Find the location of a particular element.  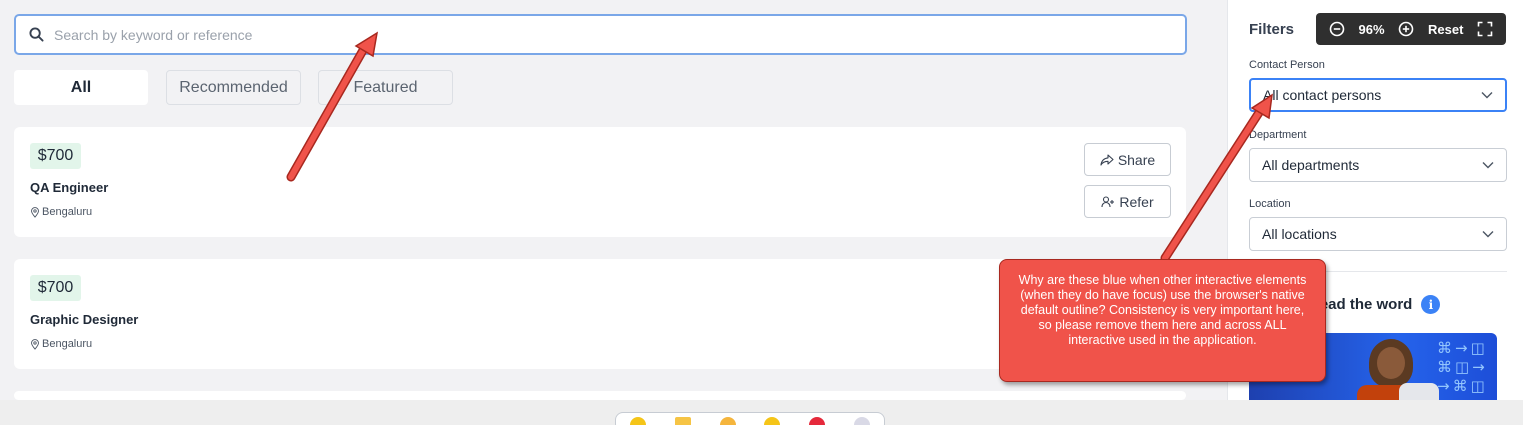

refer-button: Refer is located at coordinates (1127, 201).